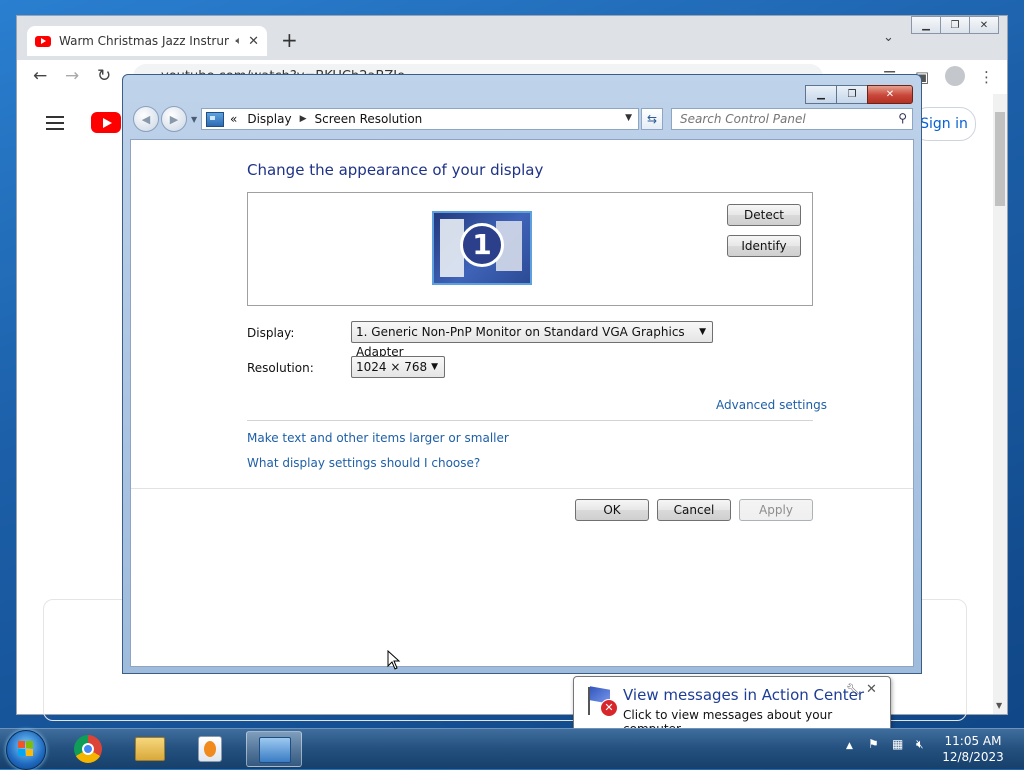  Describe the element at coordinates (395, 170) in the screenshot. I see `page-title: Change the appearance of your display` at that location.